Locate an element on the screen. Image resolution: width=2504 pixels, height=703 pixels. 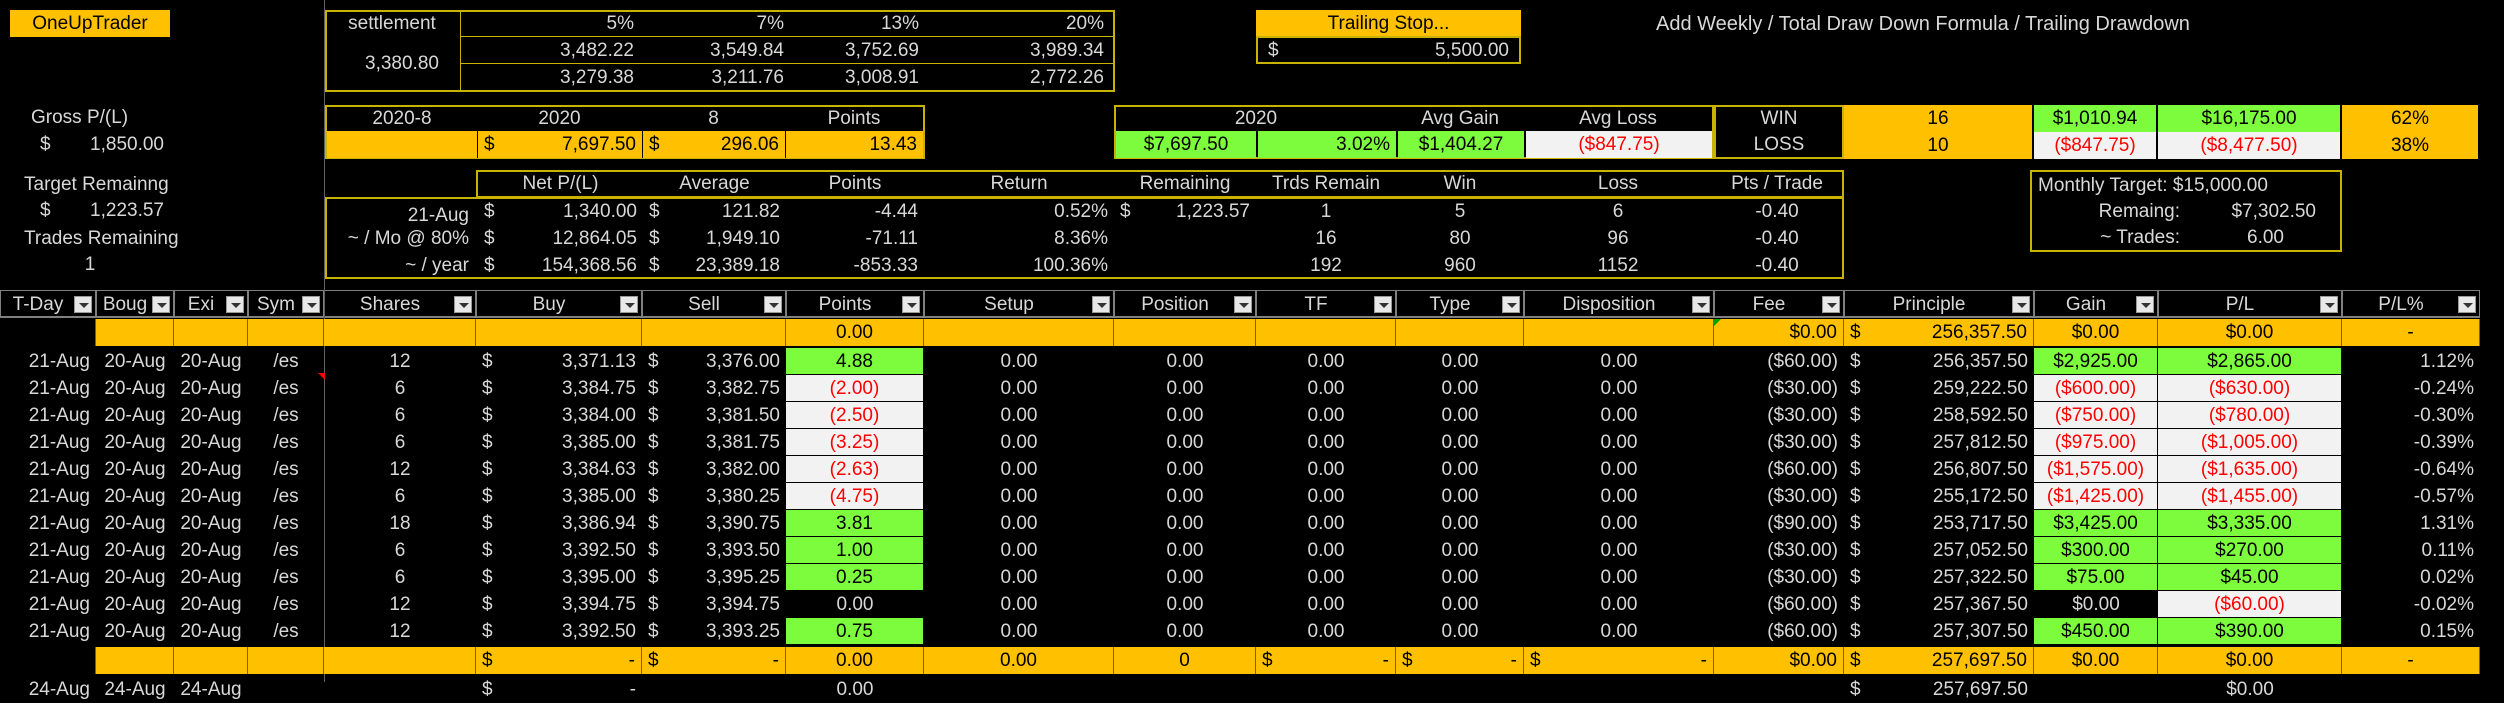
column-header-tf: TF is located at coordinates (1326, 303).